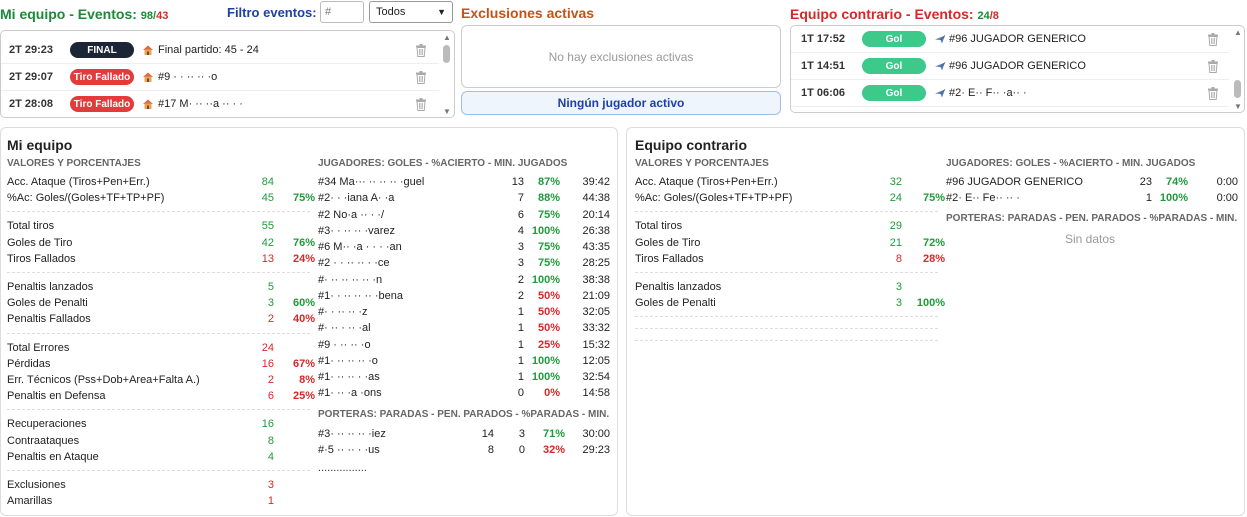 The width and height of the screenshot is (1247, 517). Describe the element at coordinates (465, 395) in the screenshot. I see `player-row: #1· ·· ·a ·ons 0 0% 14:58` at that location.